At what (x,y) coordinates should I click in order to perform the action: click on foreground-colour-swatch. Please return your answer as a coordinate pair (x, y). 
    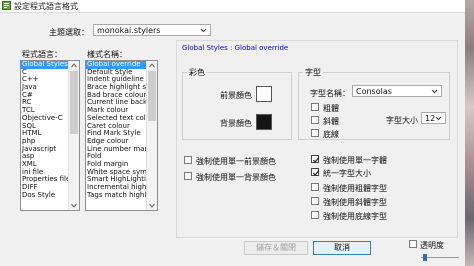
    Looking at the image, I should click on (264, 94).